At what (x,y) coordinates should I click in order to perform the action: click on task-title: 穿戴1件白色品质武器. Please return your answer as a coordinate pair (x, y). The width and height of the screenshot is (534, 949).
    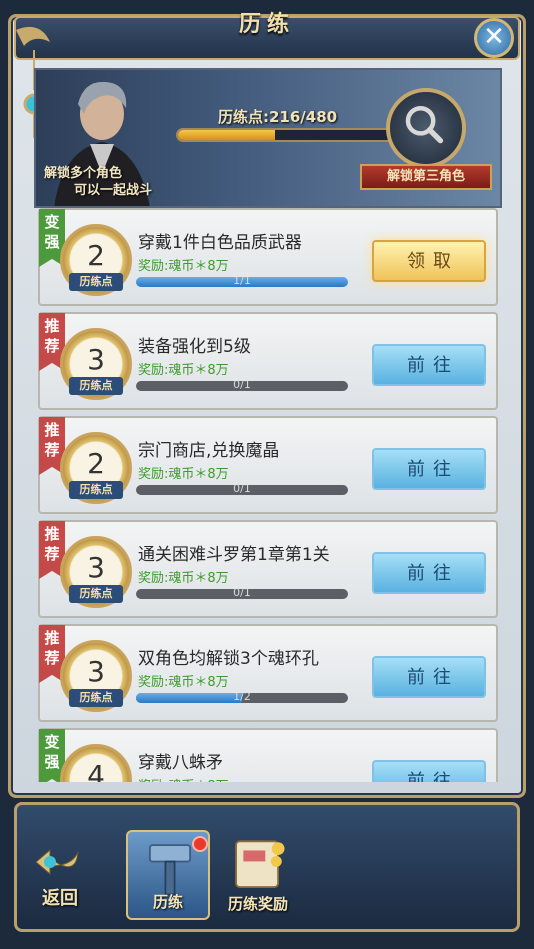
    Looking at the image, I should click on (220, 243).